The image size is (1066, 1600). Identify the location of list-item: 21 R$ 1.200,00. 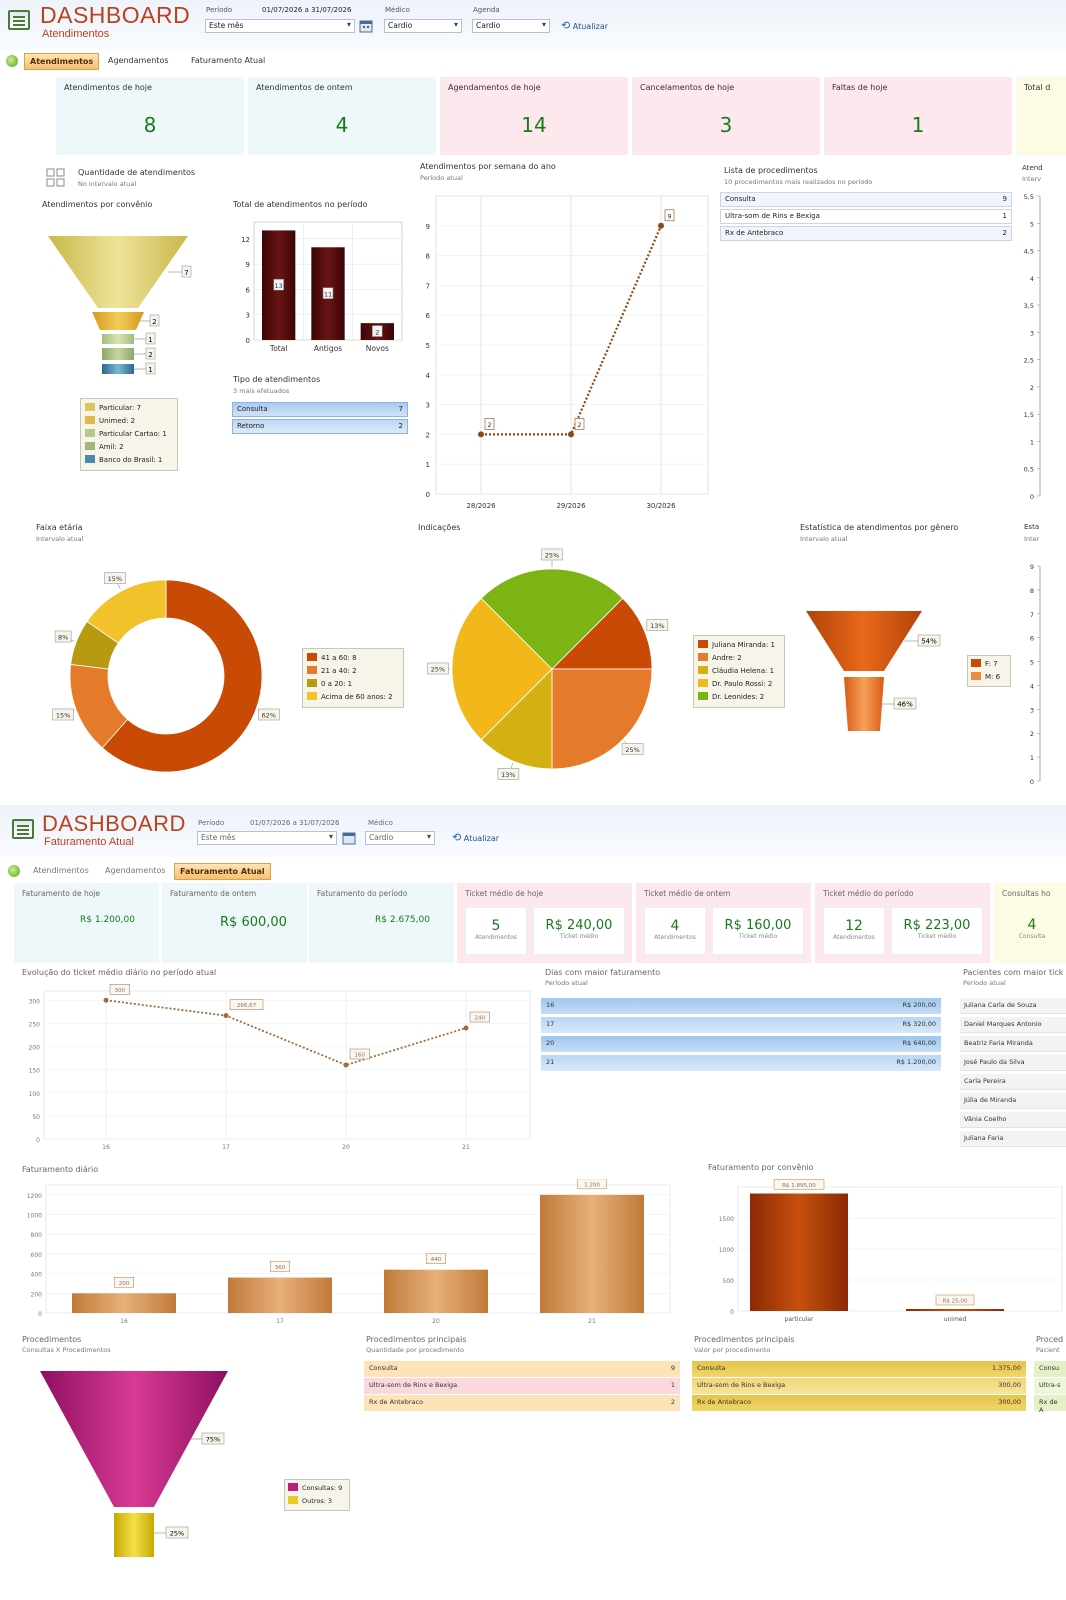
(741, 1063).